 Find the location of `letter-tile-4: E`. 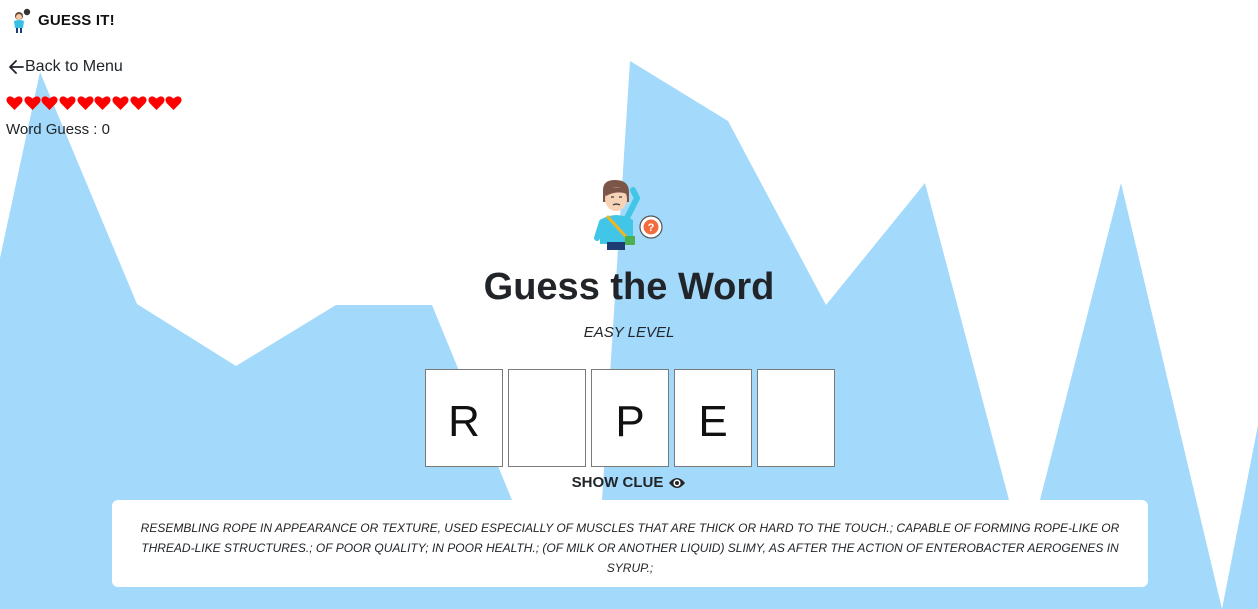

letter-tile-4: E is located at coordinates (713, 418).